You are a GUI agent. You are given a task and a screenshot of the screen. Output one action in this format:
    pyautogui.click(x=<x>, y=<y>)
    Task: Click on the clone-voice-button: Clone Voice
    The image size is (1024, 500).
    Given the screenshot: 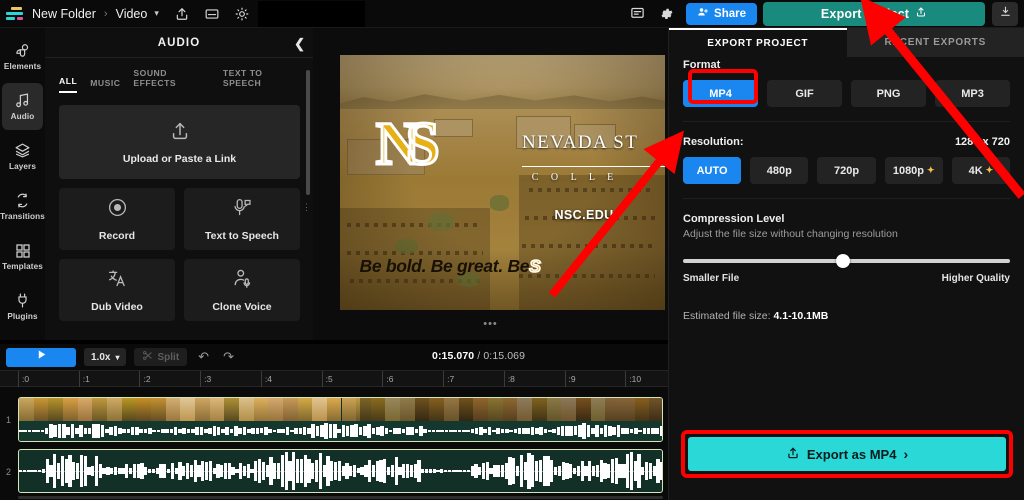 What is the action you would take?
    pyautogui.click(x=242, y=290)
    